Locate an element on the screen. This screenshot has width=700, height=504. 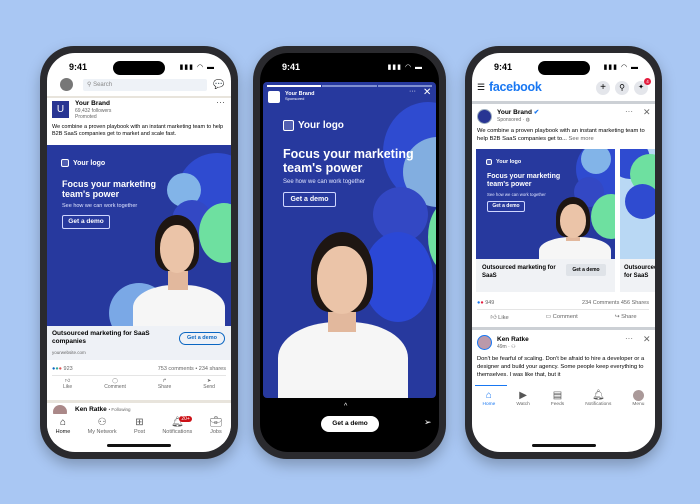
nav-jobs: 💼︎ Jobs is located at coordinates (216, 430).